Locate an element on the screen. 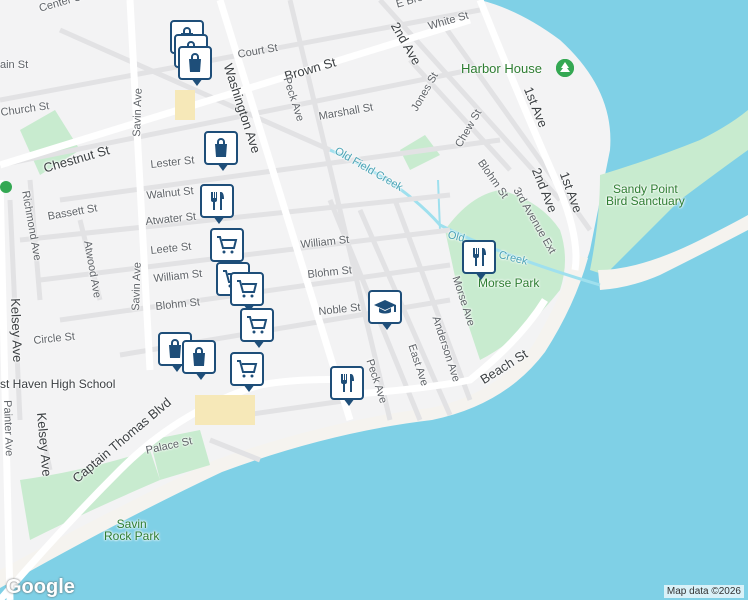 This screenshot has height=600, width=748. place-label-harbor-house: Harbor House is located at coordinates (501, 68).